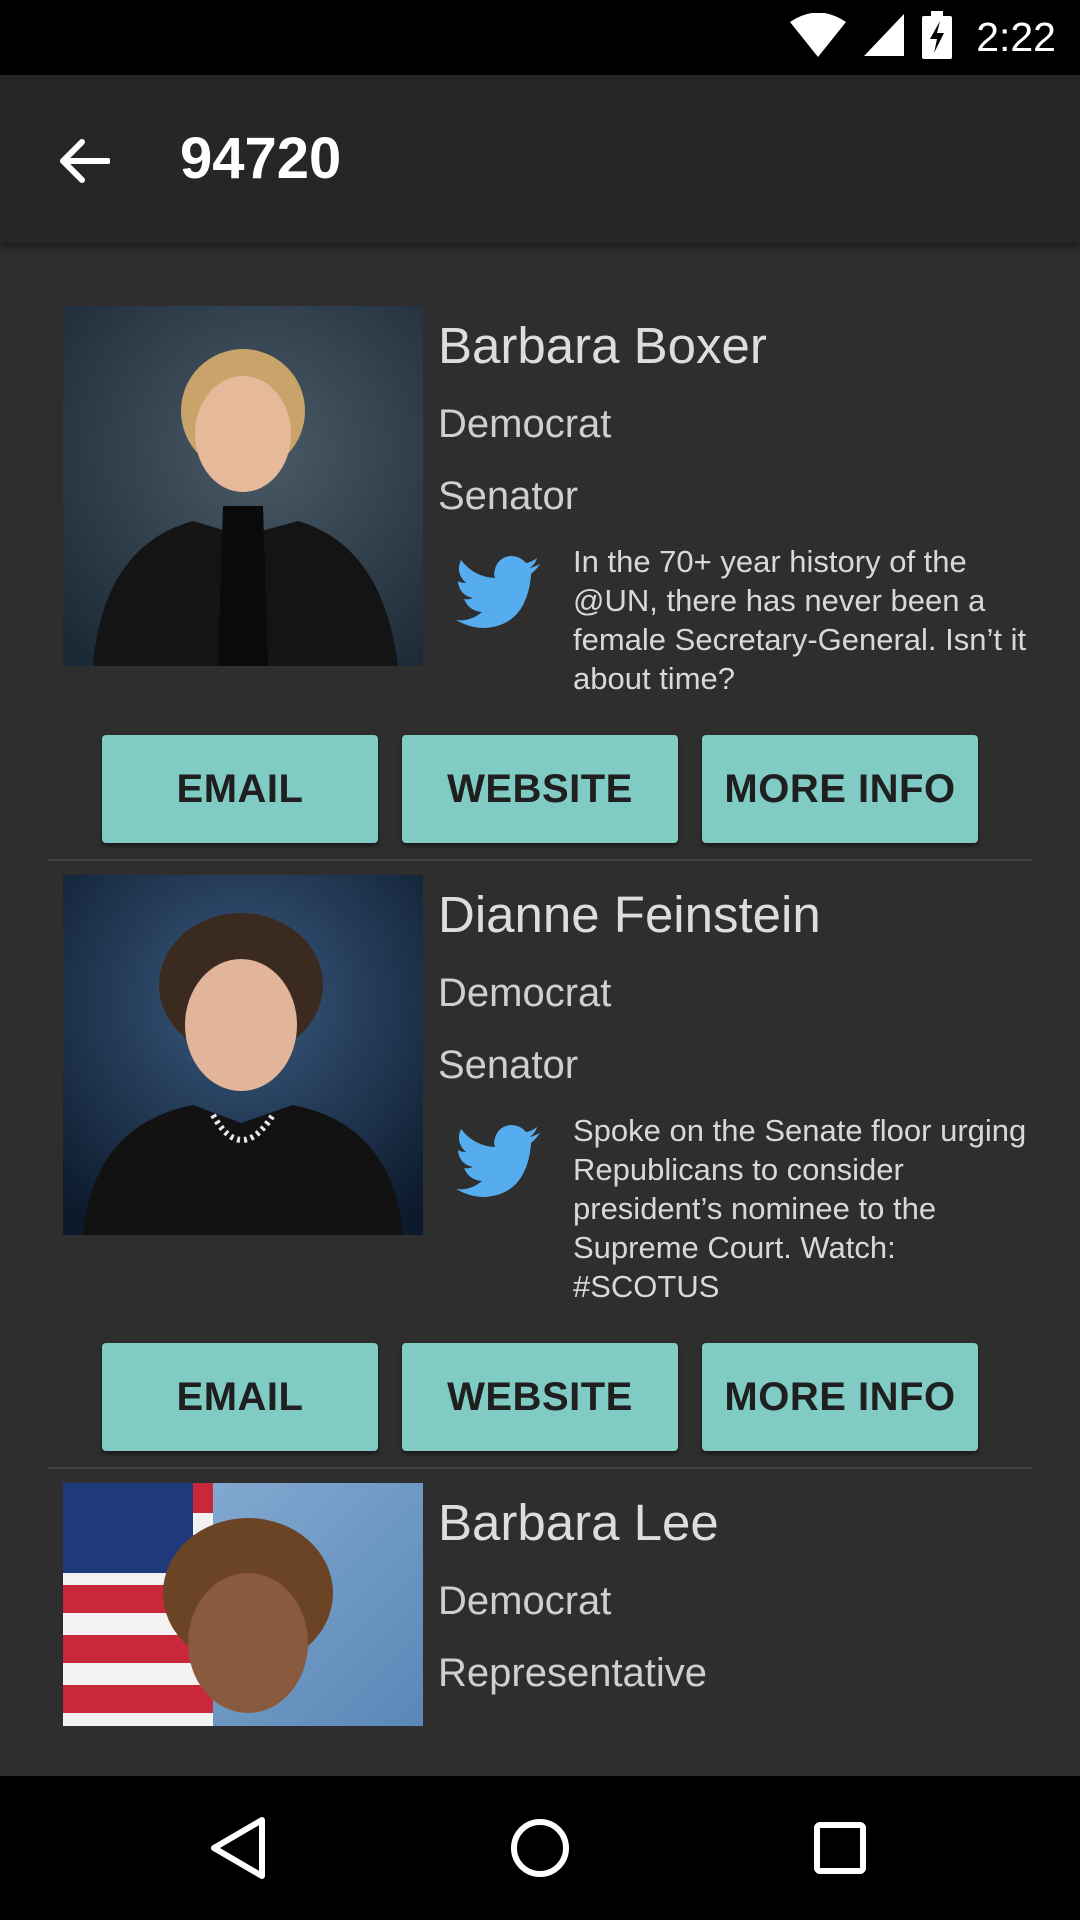 This screenshot has height=1920, width=1080. What do you see at coordinates (629, 914) in the screenshot?
I see `rep-name: Dianne Feinstein` at bounding box center [629, 914].